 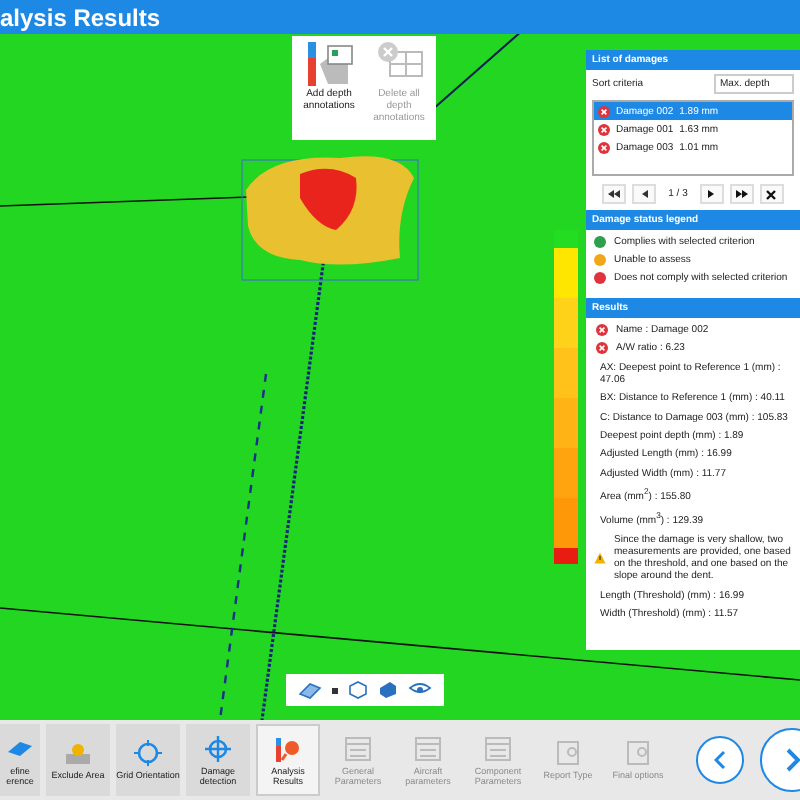 I want to click on back-button, so click(x=720, y=760).